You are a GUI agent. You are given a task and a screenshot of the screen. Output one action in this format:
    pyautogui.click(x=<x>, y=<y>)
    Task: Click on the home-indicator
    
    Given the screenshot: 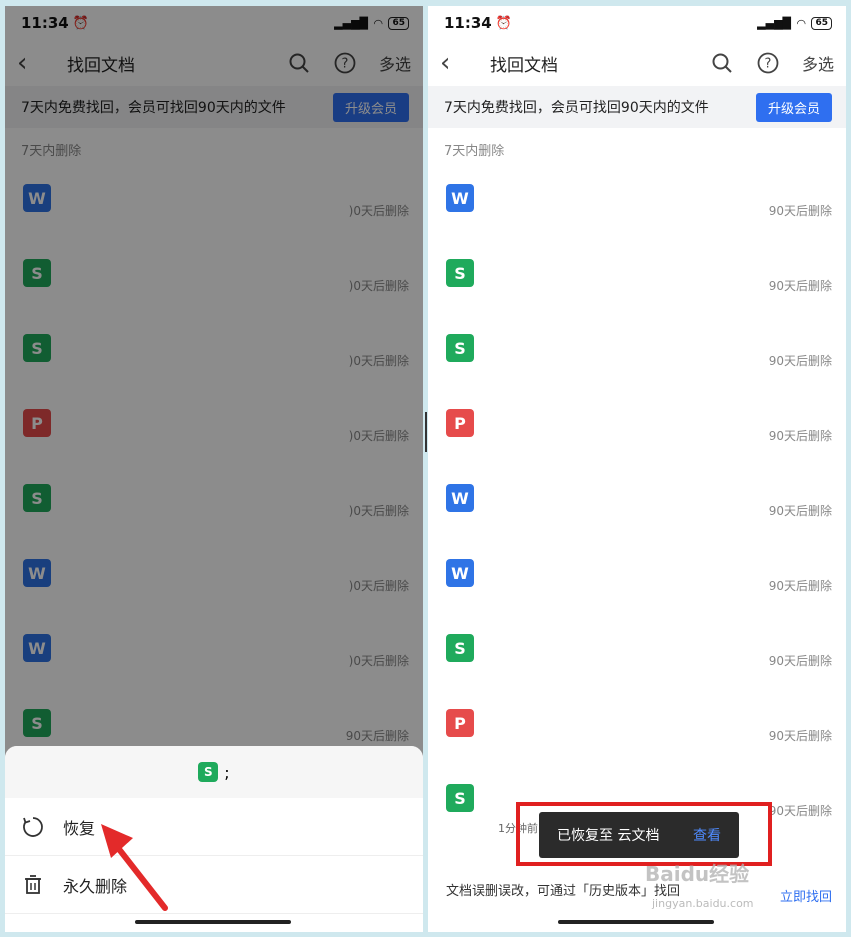 What is the action you would take?
    pyautogui.click(x=636, y=922)
    